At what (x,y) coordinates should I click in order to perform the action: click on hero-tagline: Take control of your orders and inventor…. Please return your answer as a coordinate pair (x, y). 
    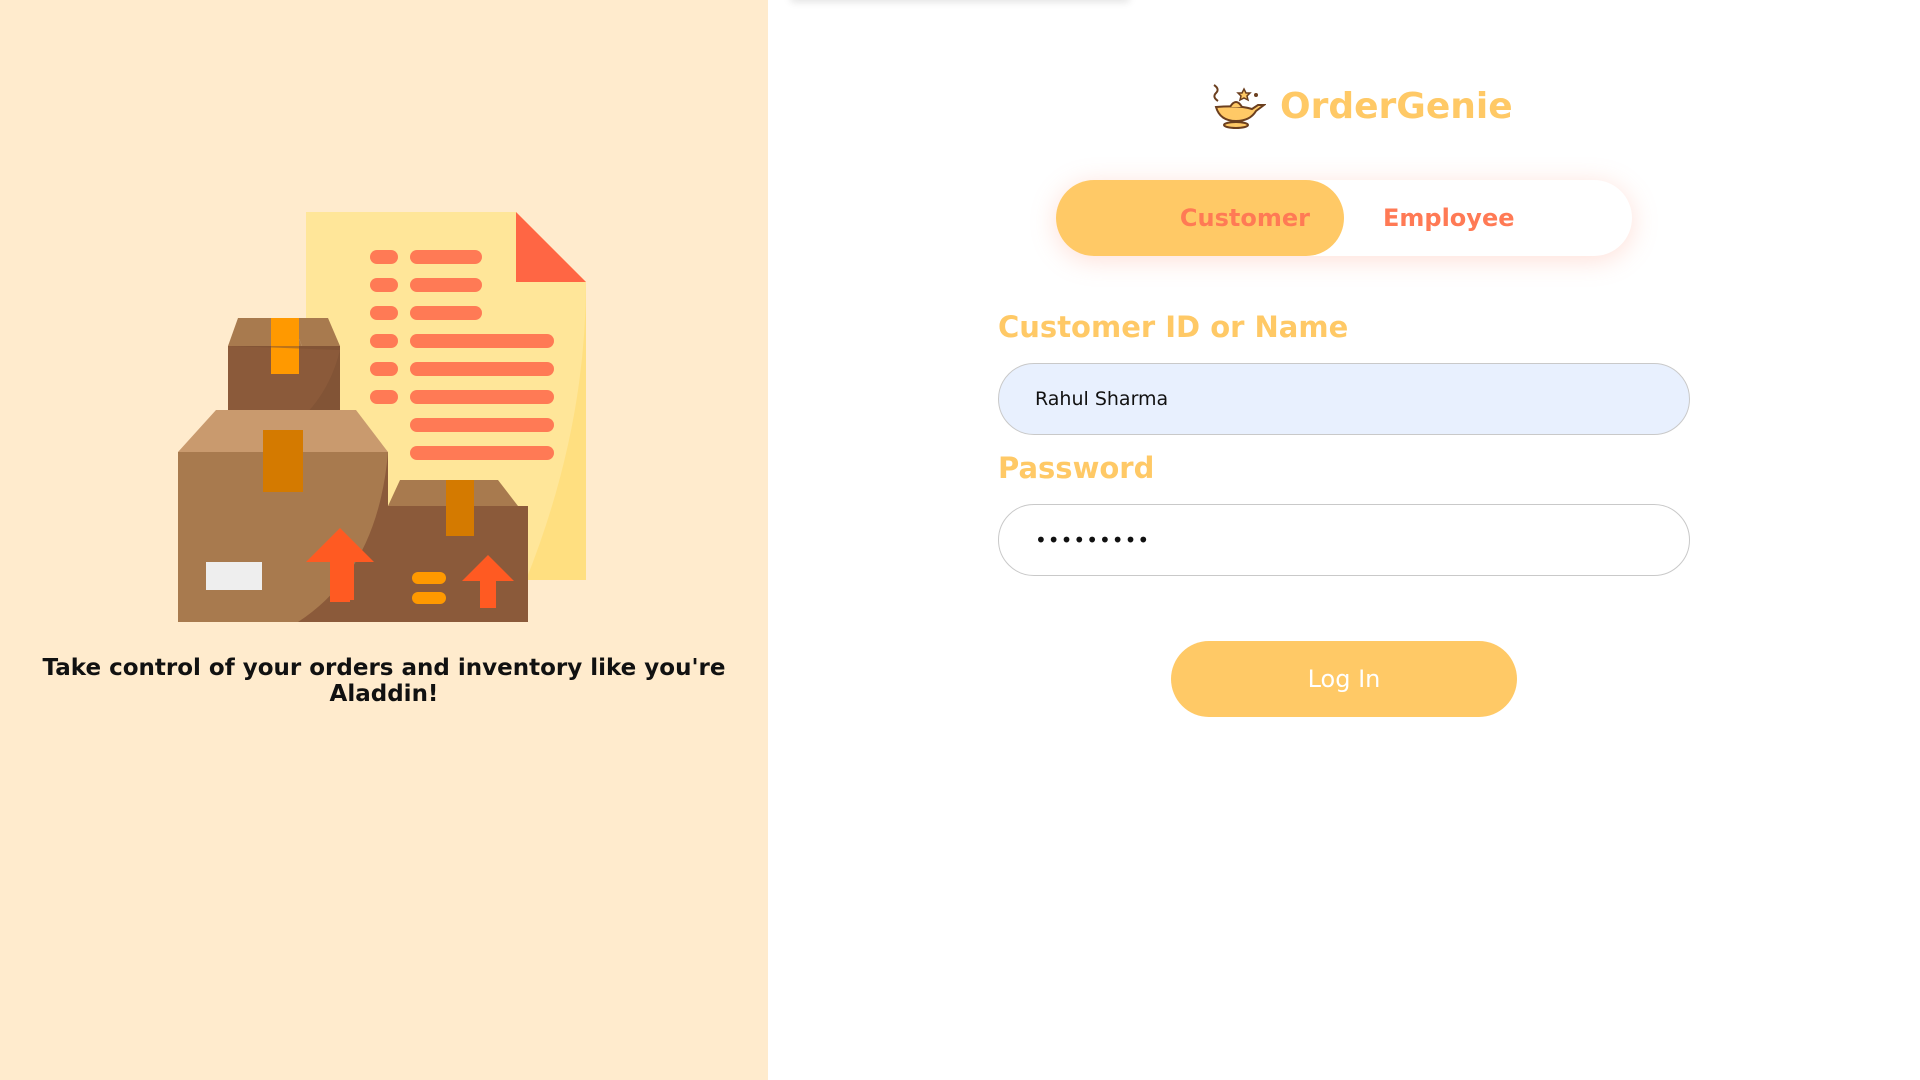
    Looking at the image, I should click on (384, 681).